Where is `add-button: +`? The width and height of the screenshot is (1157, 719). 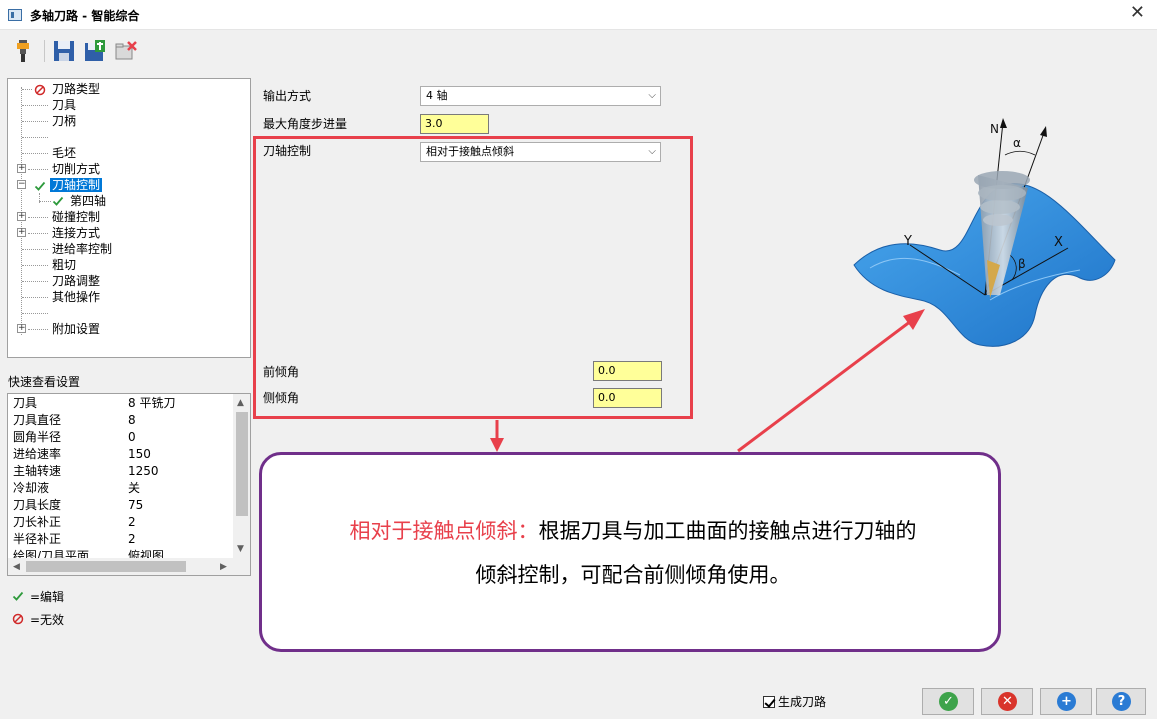
add-button: + is located at coordinates (1066, 701).